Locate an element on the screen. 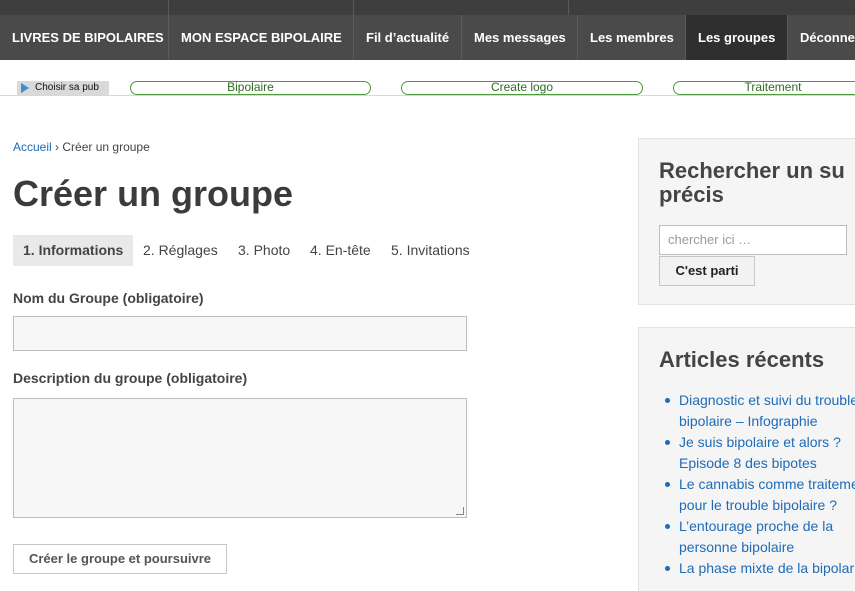 The width and height of the screenshot is (855, 591). nav-item-mes-messages: Mes messages is located at coordinates (520, 37).